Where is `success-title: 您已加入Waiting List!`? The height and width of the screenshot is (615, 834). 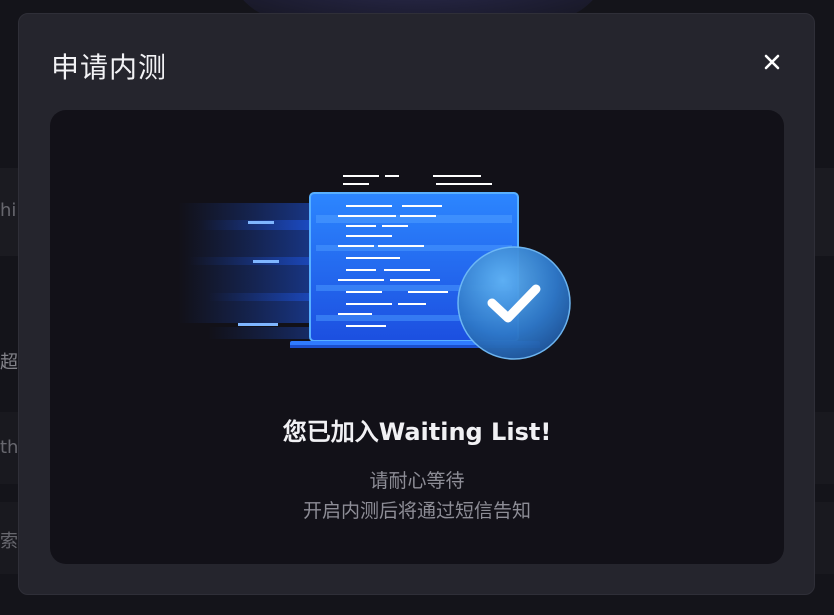
success-title: 您已加入Waiting List! is located at coordinates (417, 432).